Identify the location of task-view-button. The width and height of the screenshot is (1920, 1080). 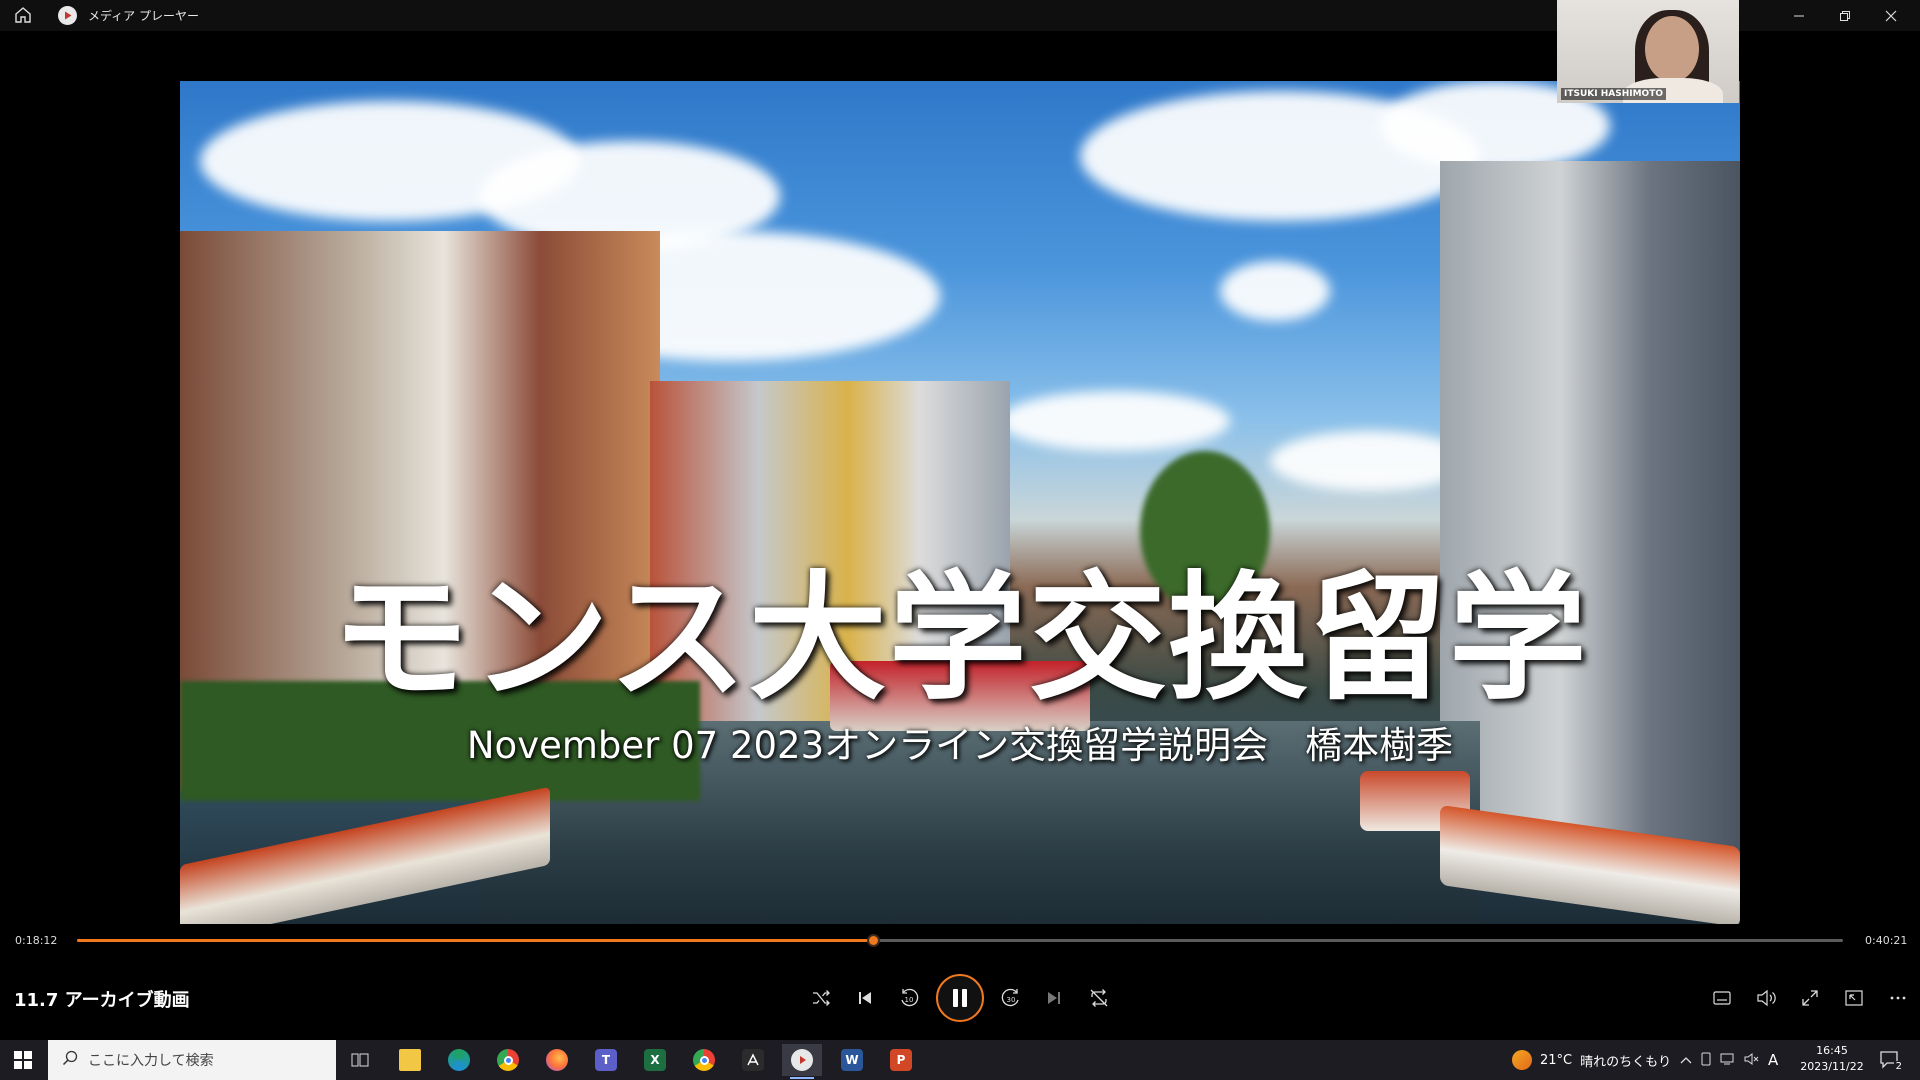
(360, 1060).